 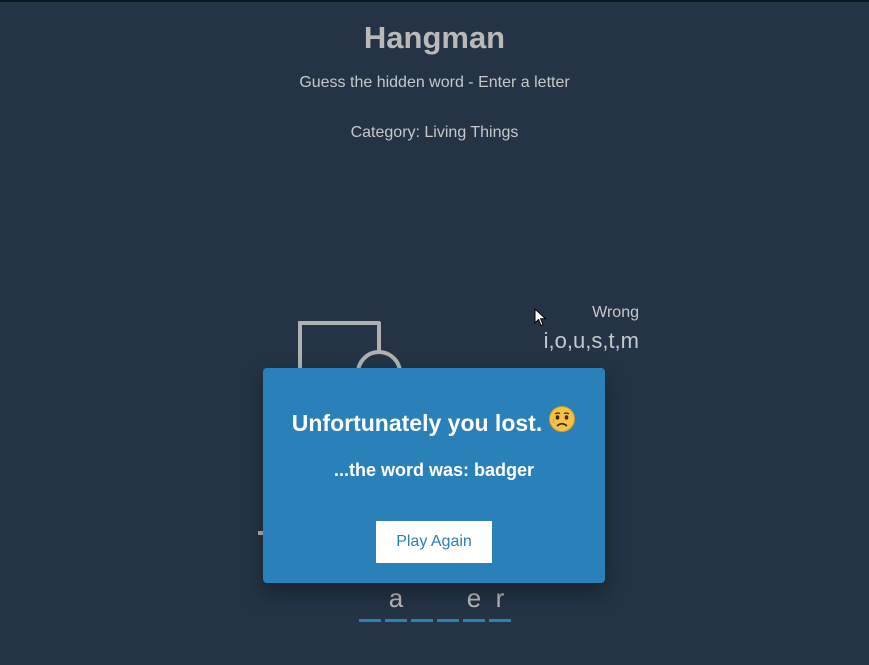 What do you see at coordinates (540, 317) in the screenshot?
I see `mouse-pointer-icon` at bounding box center [540, 317].